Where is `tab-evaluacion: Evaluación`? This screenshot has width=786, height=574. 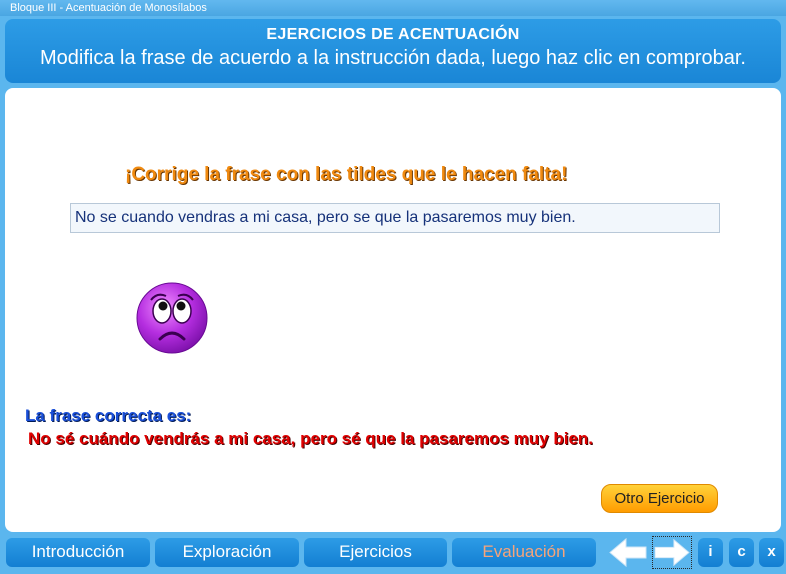 tab-evaluacion: Evaluación is located at coordinates (524, 552).